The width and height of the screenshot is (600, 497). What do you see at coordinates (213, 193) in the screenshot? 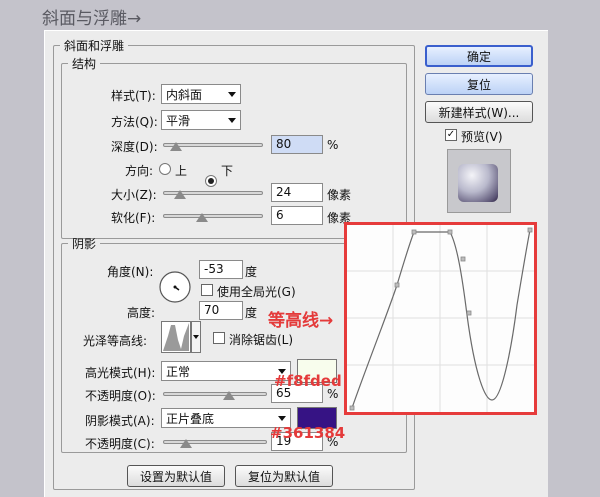
I see `size-slider` at bounding box center [213, 193].